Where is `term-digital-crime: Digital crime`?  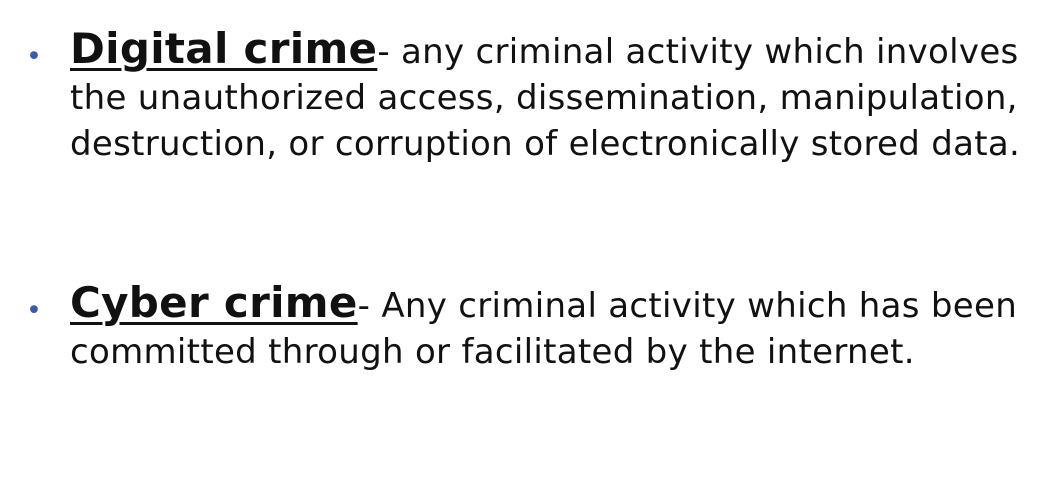
term-digital-crime: Digital crime is located at coordinates (224, 48).